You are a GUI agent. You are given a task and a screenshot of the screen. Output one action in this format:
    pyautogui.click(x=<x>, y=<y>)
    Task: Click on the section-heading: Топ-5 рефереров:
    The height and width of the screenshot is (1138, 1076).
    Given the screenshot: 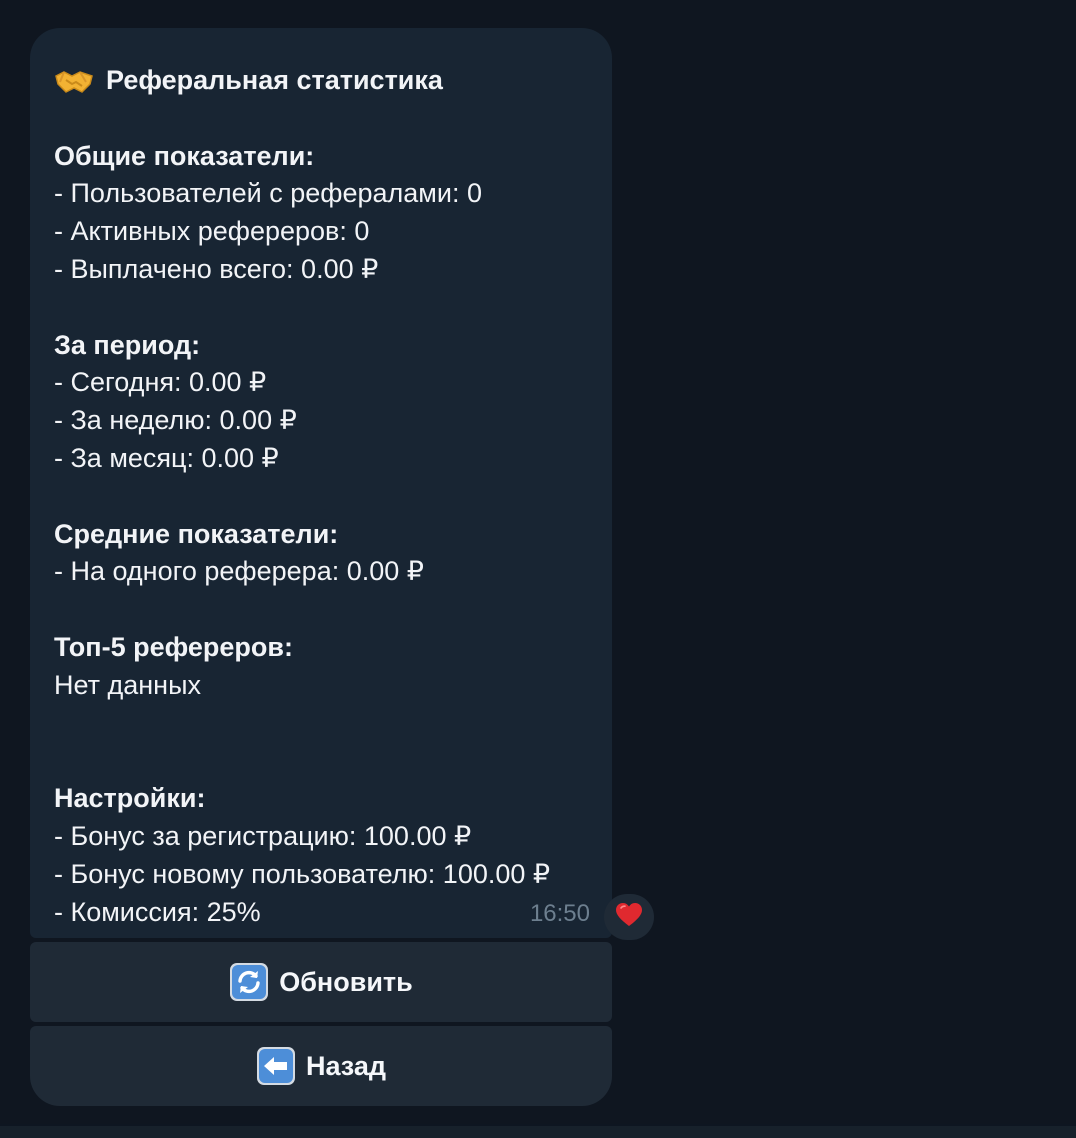 What is the action you would take?
    pyautogui.click(x=173, y=646)
    